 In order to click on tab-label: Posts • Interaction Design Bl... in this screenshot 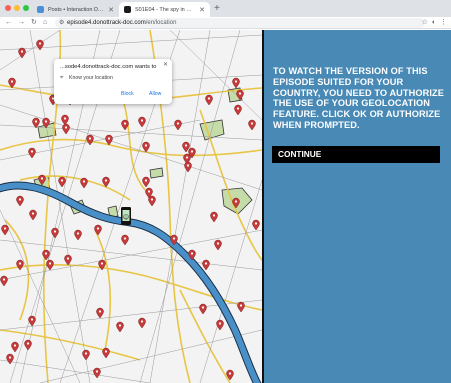, I will do `click(76, 9)`.